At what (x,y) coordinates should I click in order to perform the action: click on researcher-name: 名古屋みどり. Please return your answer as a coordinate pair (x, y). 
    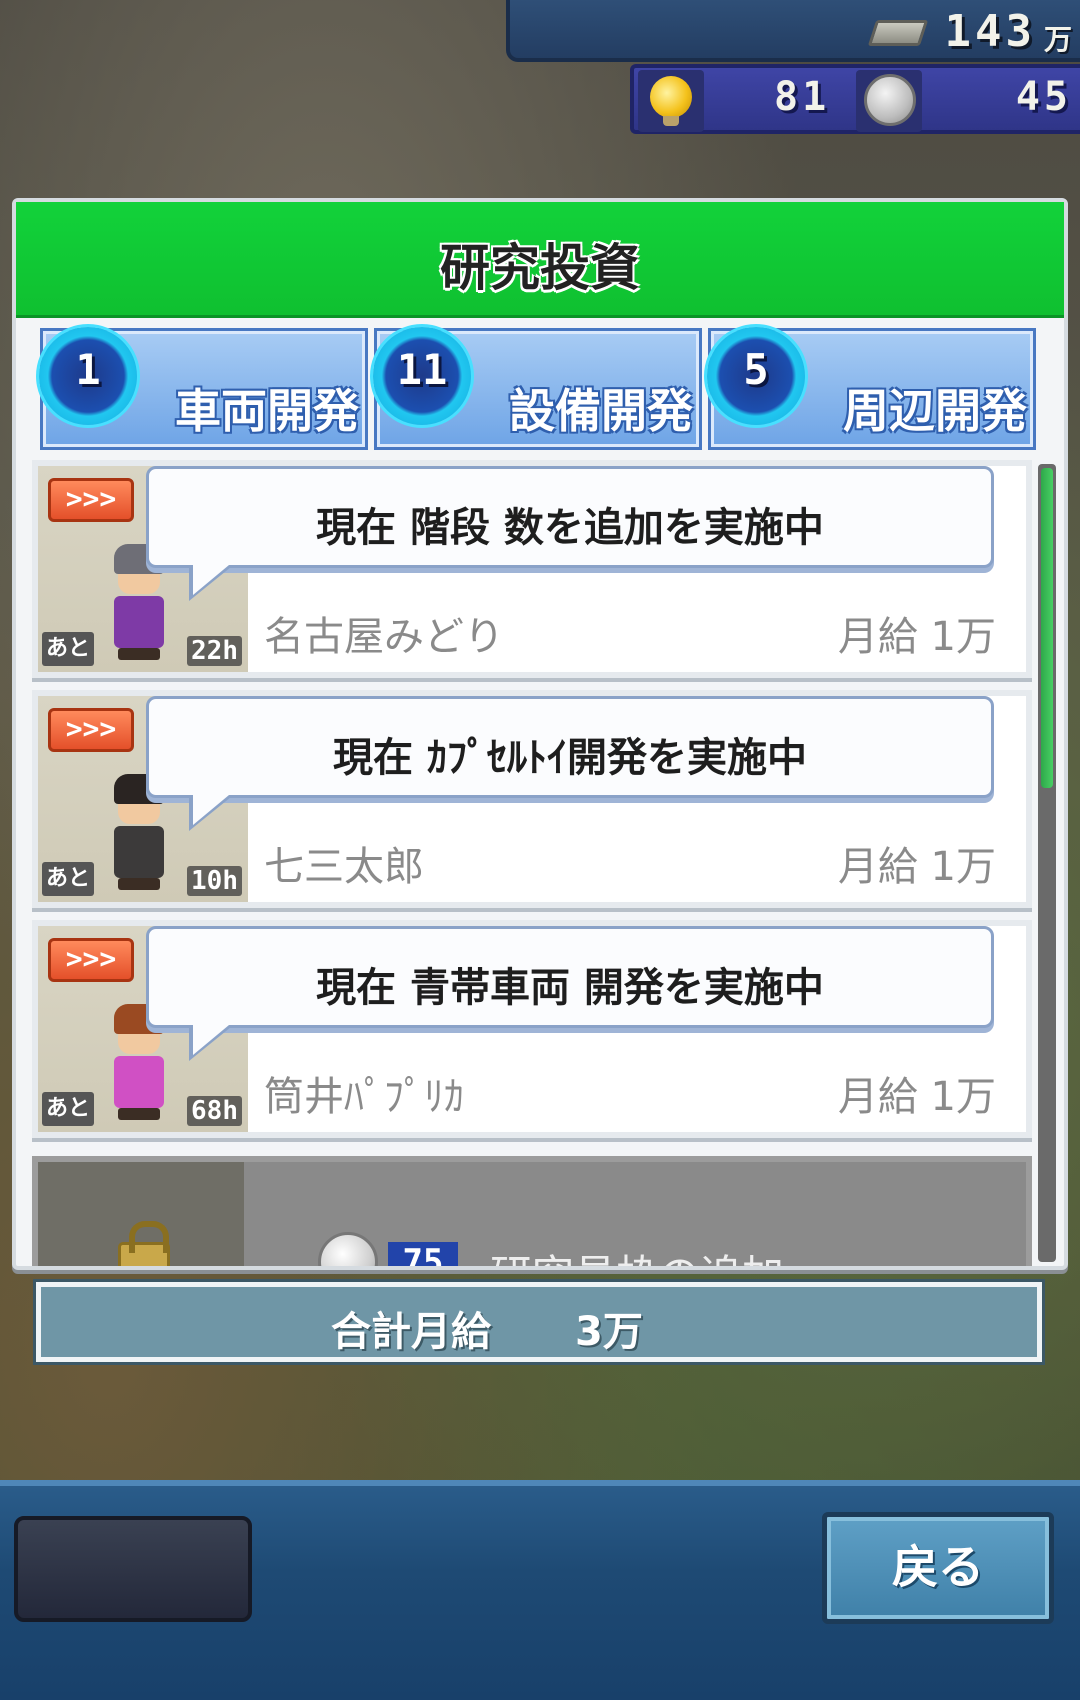
    Looking at the image, I should click on (384, 637).